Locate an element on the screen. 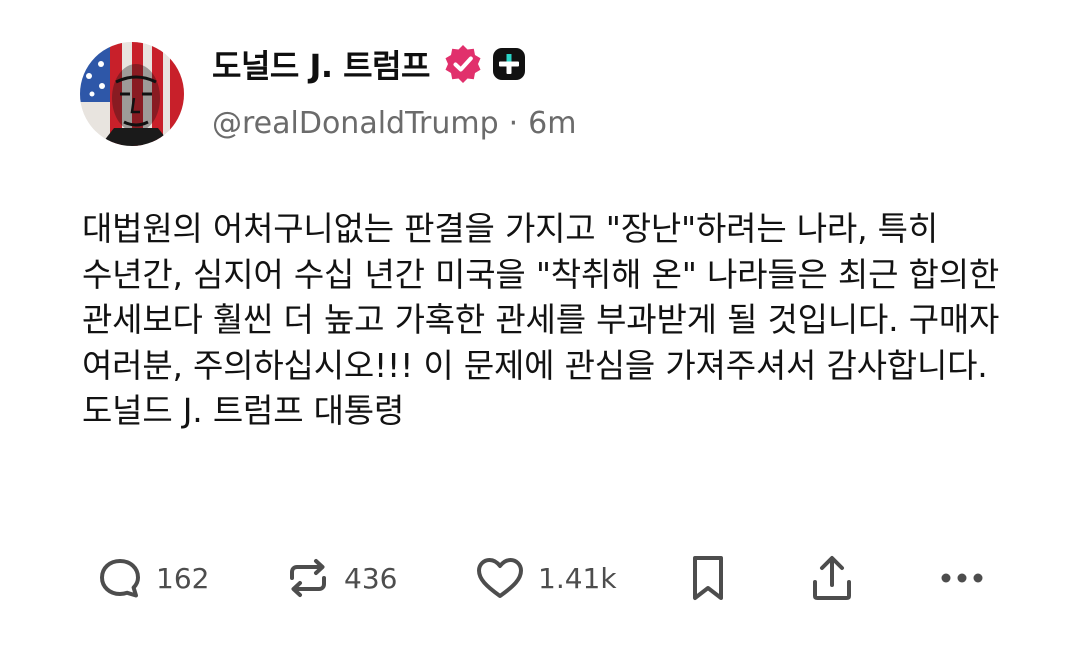  more-options-button is located at coordinates (962, 578).